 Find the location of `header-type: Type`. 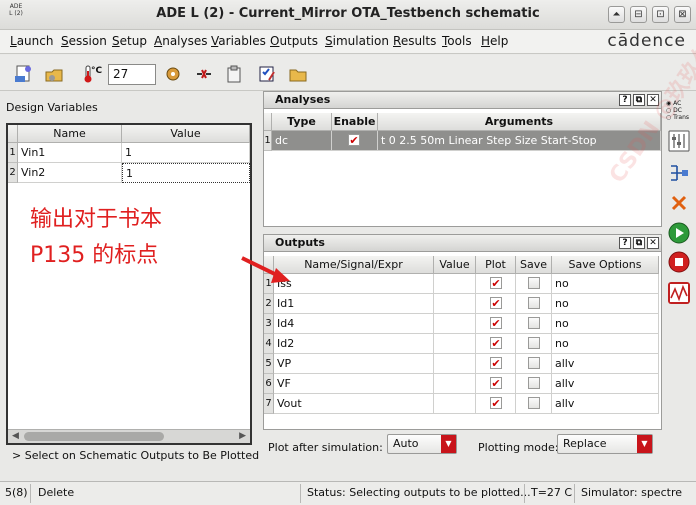

header-type: Type is located at coordinates (302, 122).